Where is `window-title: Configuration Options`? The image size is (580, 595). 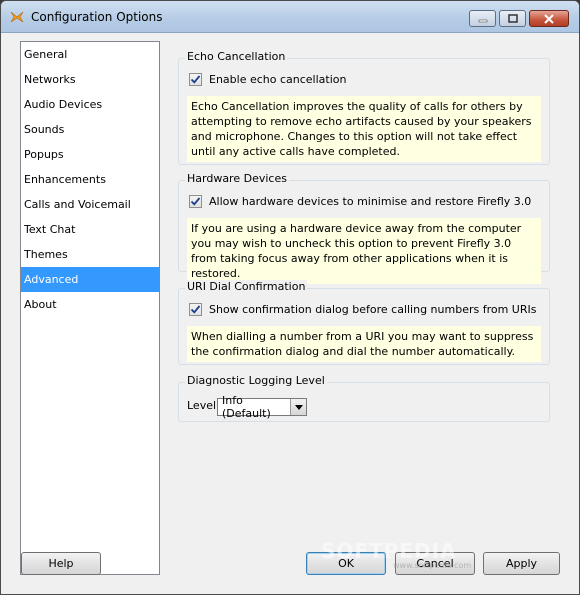 window-title: Configuration Options is located at coordinates (97, 17).